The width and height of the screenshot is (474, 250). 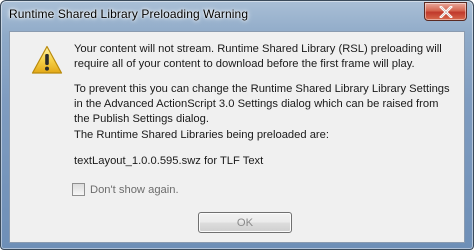 I want to click on dont-show-option: Don't show again., so click(x=125, y=189).